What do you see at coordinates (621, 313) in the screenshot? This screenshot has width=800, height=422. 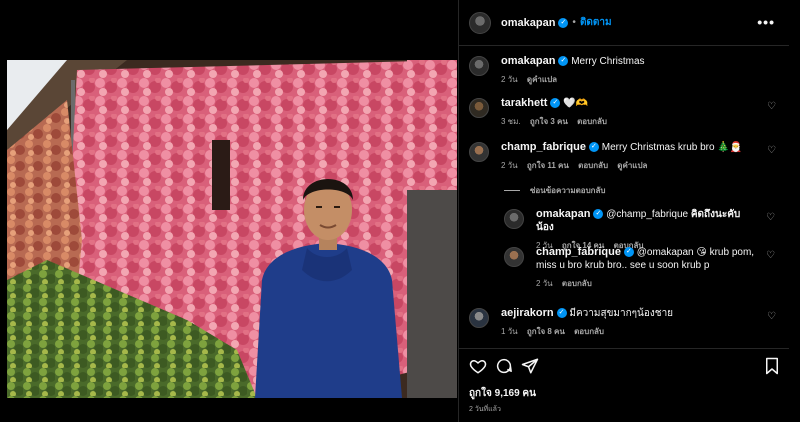 I see `comment-text: มีความสุขมากๆน้องชาย` at bounding box center [621, 313].